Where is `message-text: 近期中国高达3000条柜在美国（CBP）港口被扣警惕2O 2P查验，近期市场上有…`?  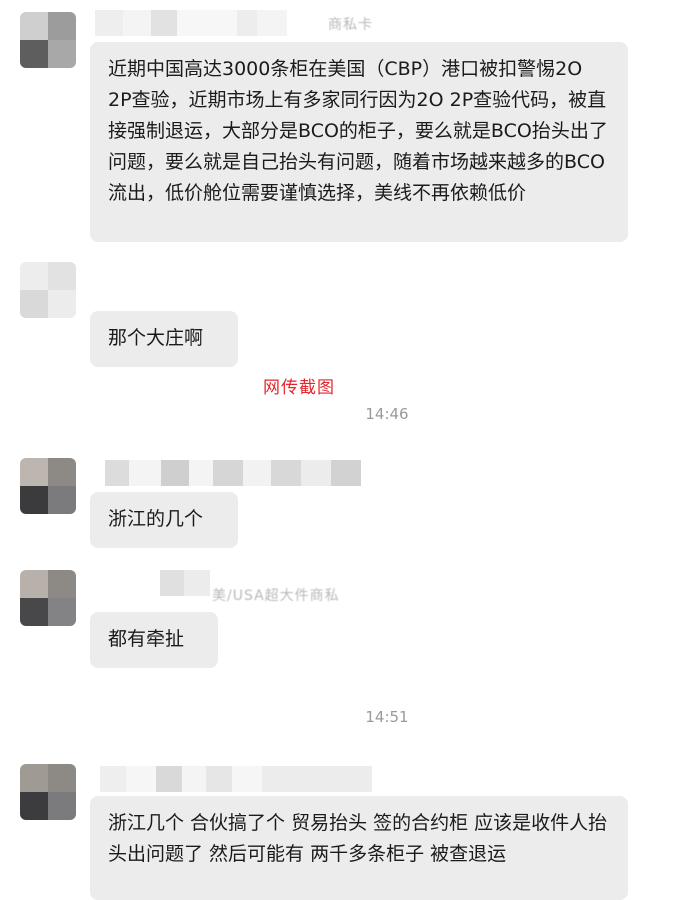
message-text: 近期中国高达3000条柜在美国（CBP）港口被扣警惕2O 2P查验，近期市场上有… is located at coordinates (358, 131).